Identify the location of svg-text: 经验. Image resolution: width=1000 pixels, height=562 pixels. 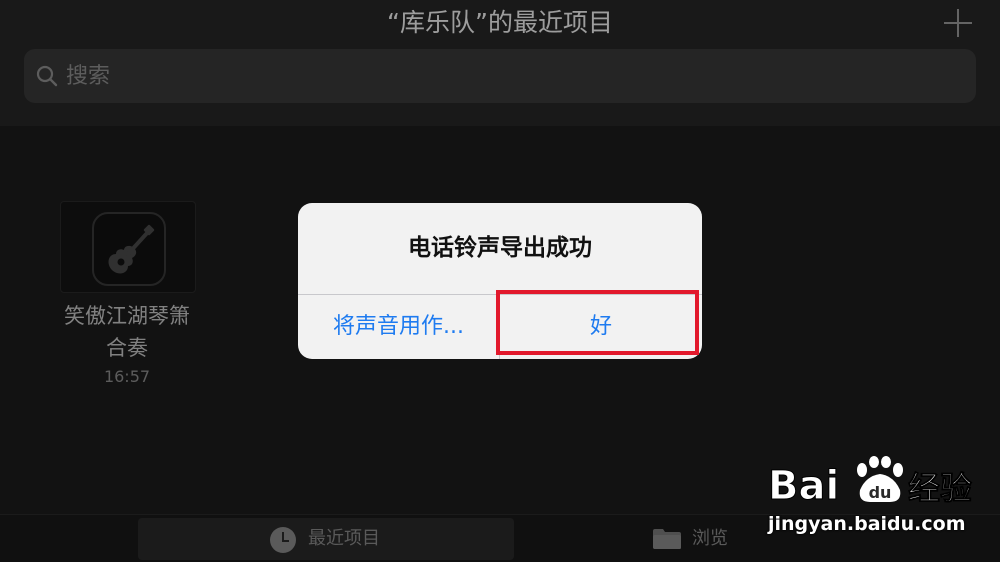
(940, 488).